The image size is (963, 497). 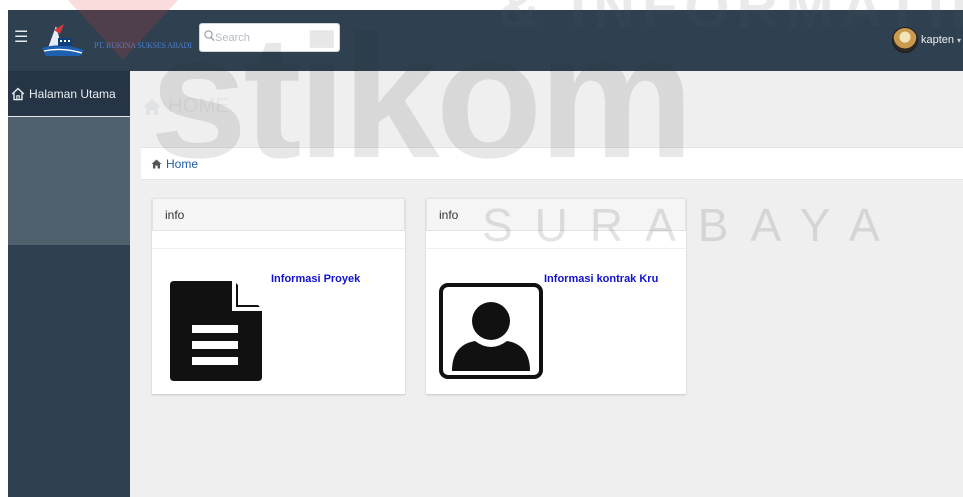 What do you see at coordinates (937, 40) in the screenshot?
I see `user-name: kapten` at bounding box center [937, 40].